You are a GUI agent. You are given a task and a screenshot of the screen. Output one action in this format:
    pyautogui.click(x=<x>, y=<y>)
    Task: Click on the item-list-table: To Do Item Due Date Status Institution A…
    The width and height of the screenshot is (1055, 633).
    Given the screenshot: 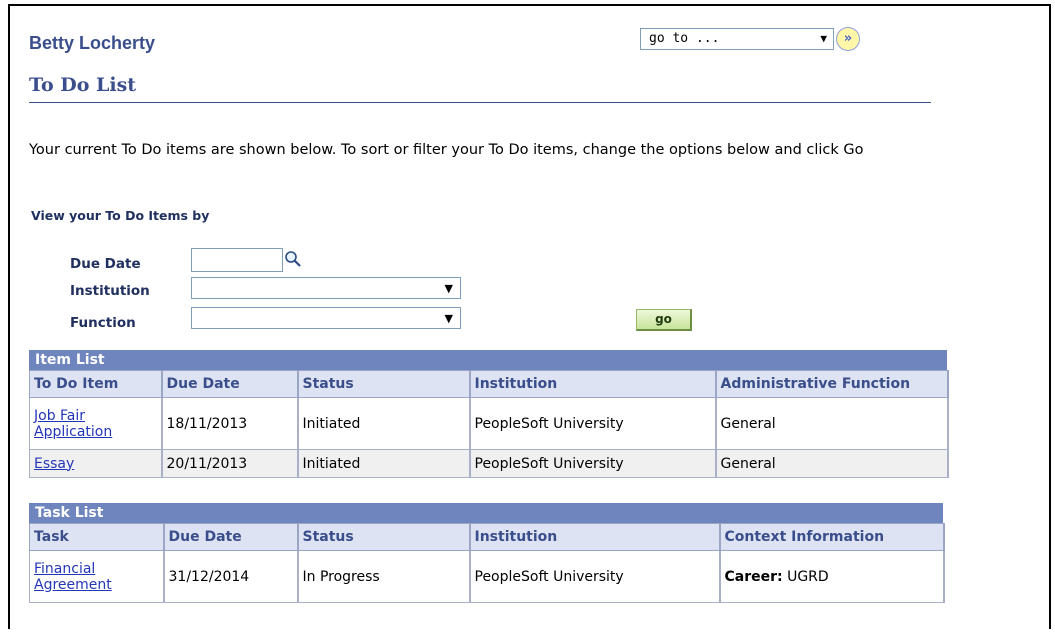 What is the action you would take?
    pyautogui.click(x=489, y=424)
    